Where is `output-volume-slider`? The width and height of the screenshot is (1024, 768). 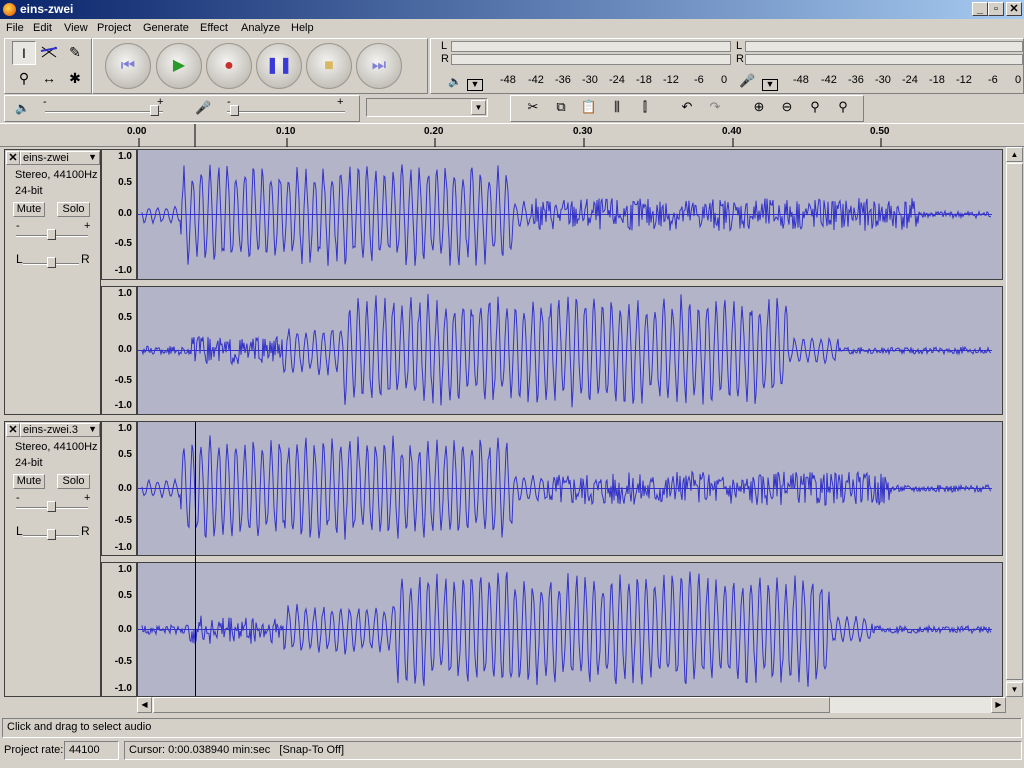 output-volume-slider is located at coordinates (104, 112).